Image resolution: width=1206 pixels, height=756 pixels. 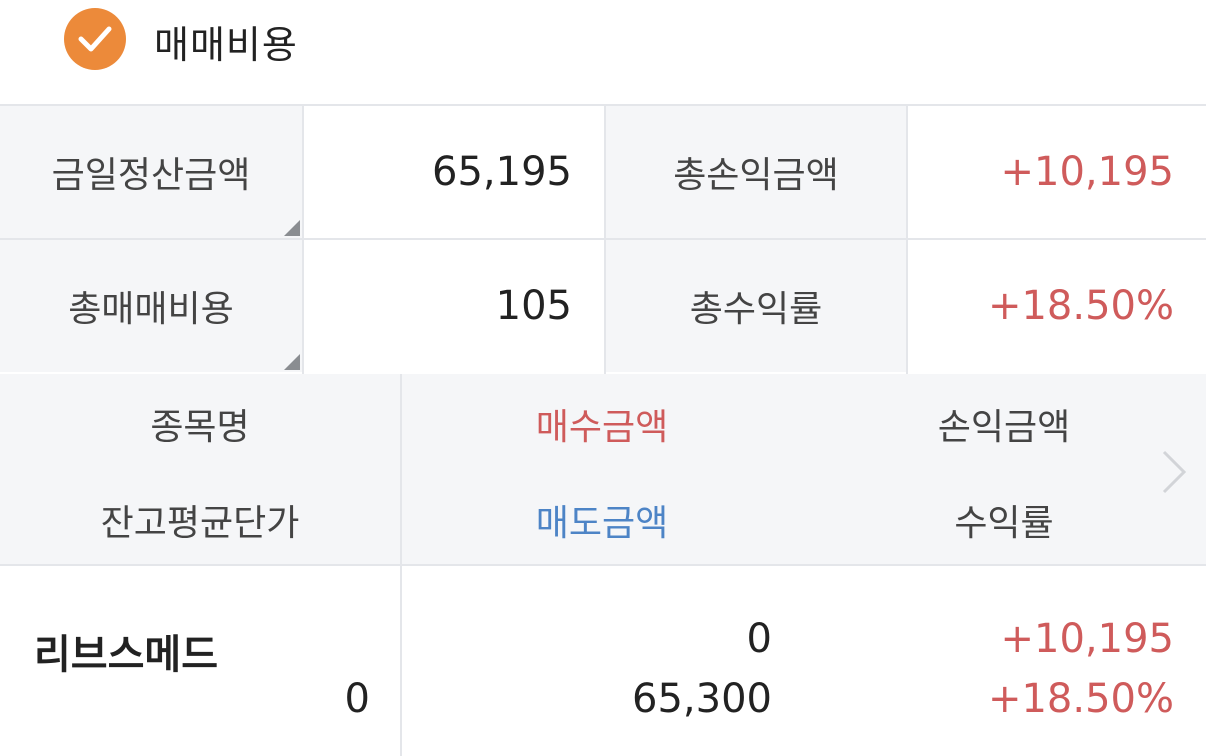 What do you see at coordinates (151, 309) in the screenshot?
I see `total-cost-label-text: 총매매비용` at bounding box center [151, 309].